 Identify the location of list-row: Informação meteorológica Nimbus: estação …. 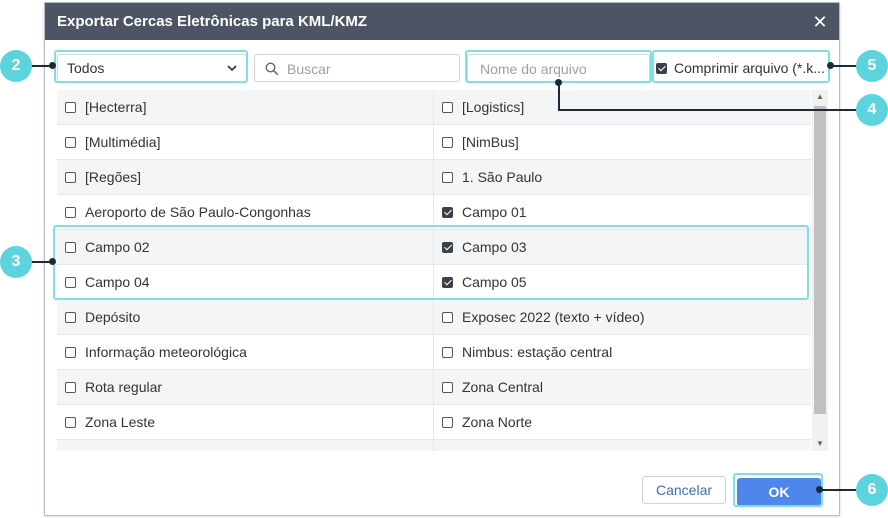
(434, 352).